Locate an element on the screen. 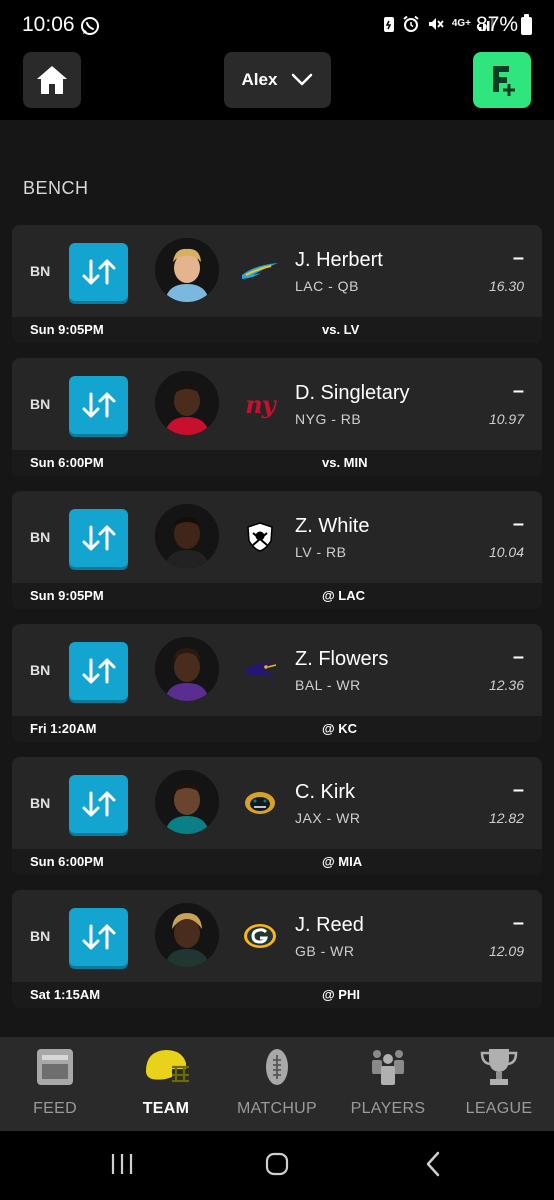 The height and width of the screenshot is (1200, 554). player-name: D. Singletary is located at coordinates (352, 393).